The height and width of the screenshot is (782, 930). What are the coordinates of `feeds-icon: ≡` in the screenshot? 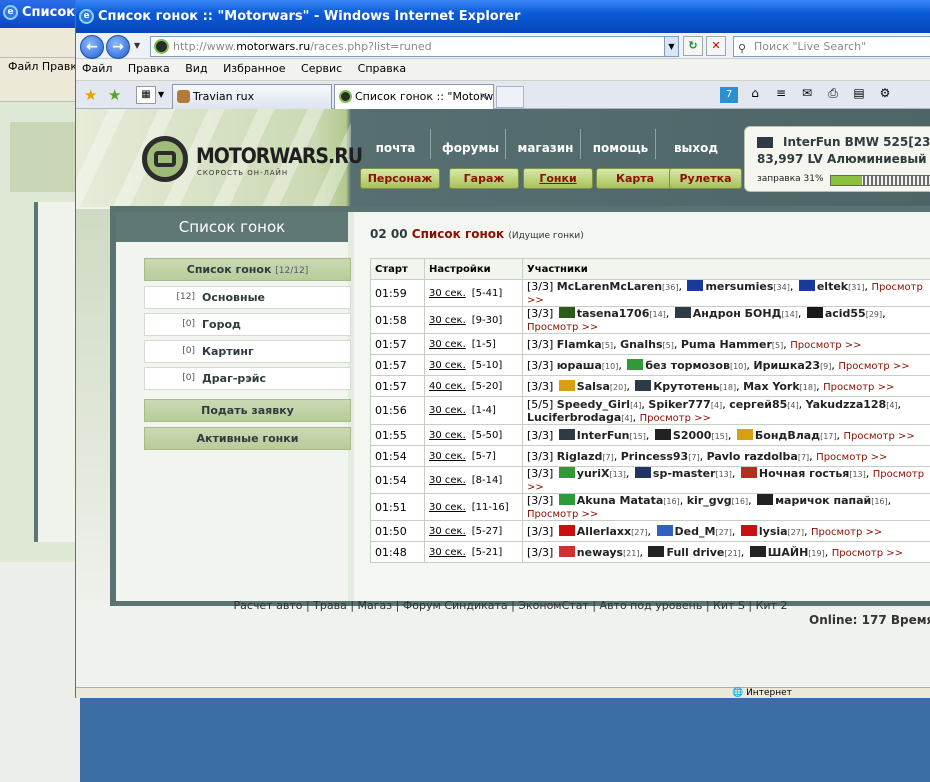 It's located at (781, 93).